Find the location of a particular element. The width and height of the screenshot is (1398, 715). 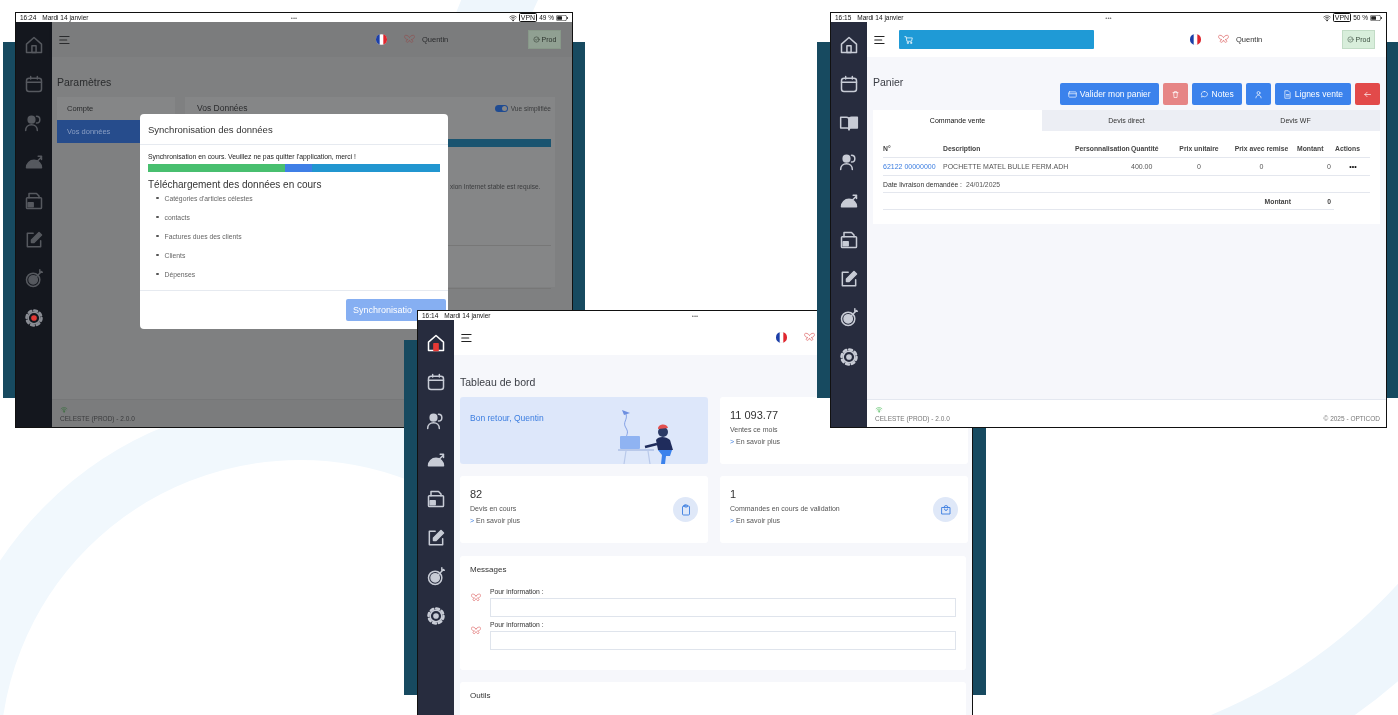

search-field is located at coordinates (996, 39).